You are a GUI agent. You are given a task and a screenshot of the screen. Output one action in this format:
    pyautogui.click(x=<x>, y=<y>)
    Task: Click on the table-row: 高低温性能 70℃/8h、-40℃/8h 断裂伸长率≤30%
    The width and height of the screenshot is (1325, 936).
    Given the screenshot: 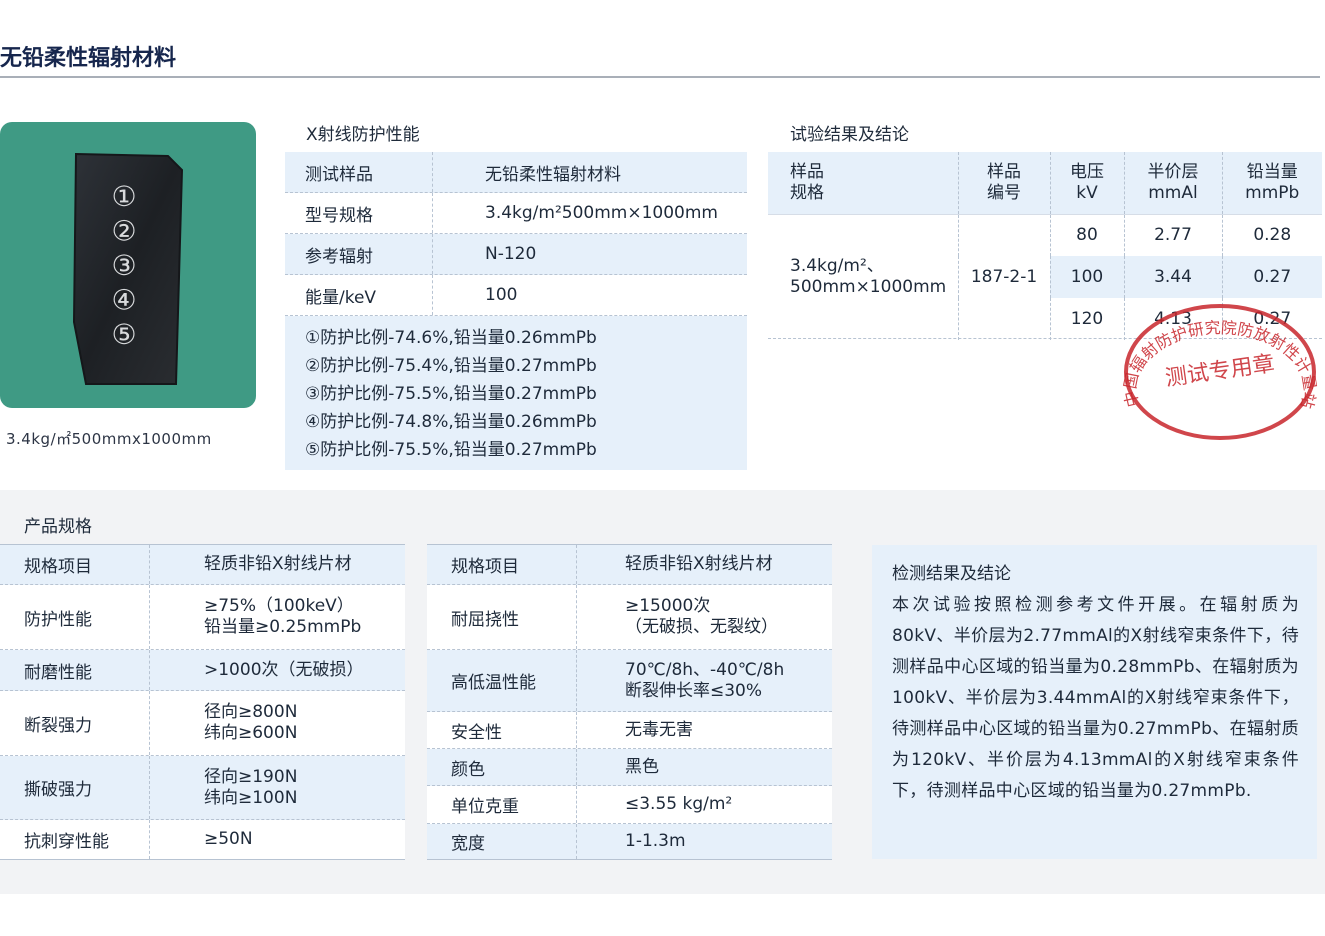 What is the action you would take?
    pyautogui.click(x=629, y=681)
    